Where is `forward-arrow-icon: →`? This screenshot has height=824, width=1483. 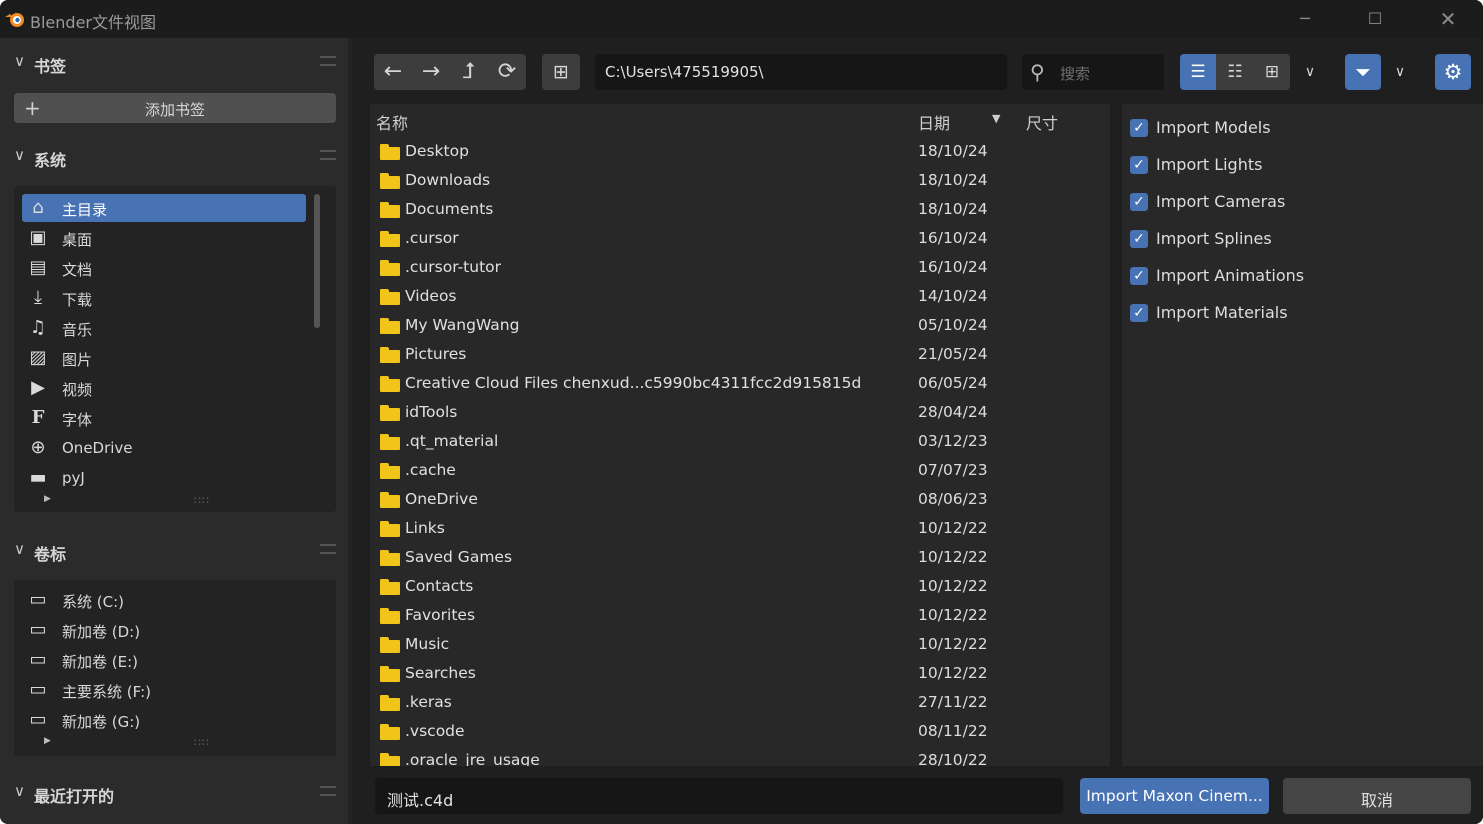 forward-arrow-icon: → is located at coordinates (431, 72).